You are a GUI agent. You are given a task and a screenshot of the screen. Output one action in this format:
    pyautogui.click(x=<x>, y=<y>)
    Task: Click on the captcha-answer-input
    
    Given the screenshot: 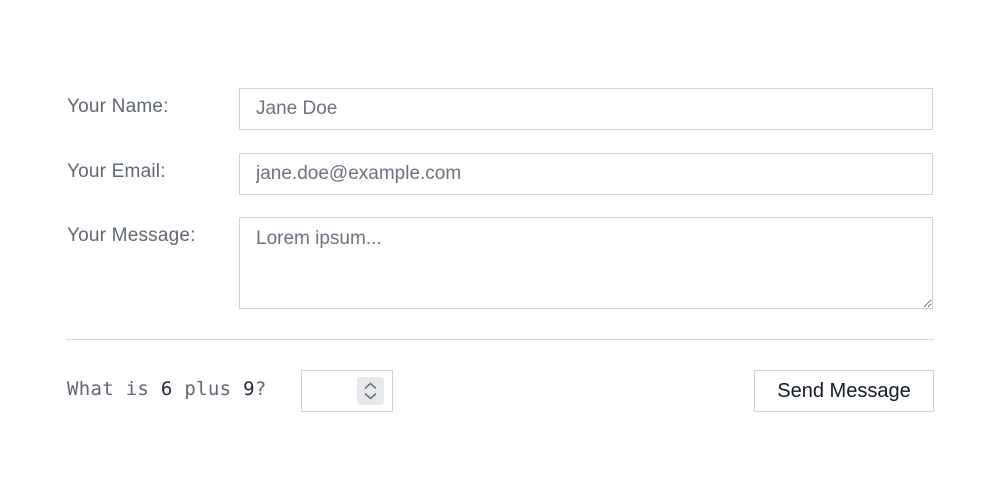 What is the action you would take?
    pyautogui.click(x=329, y=391)
    